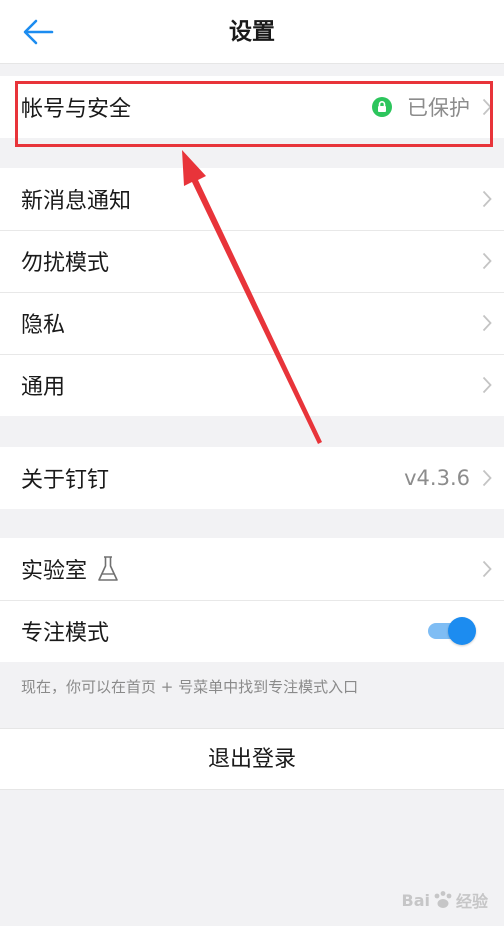 The image size is (504, 926). Describe the element at coordinates (252, 199) in the screenshot. I see `notifications-item: 新消息通知` at that location.